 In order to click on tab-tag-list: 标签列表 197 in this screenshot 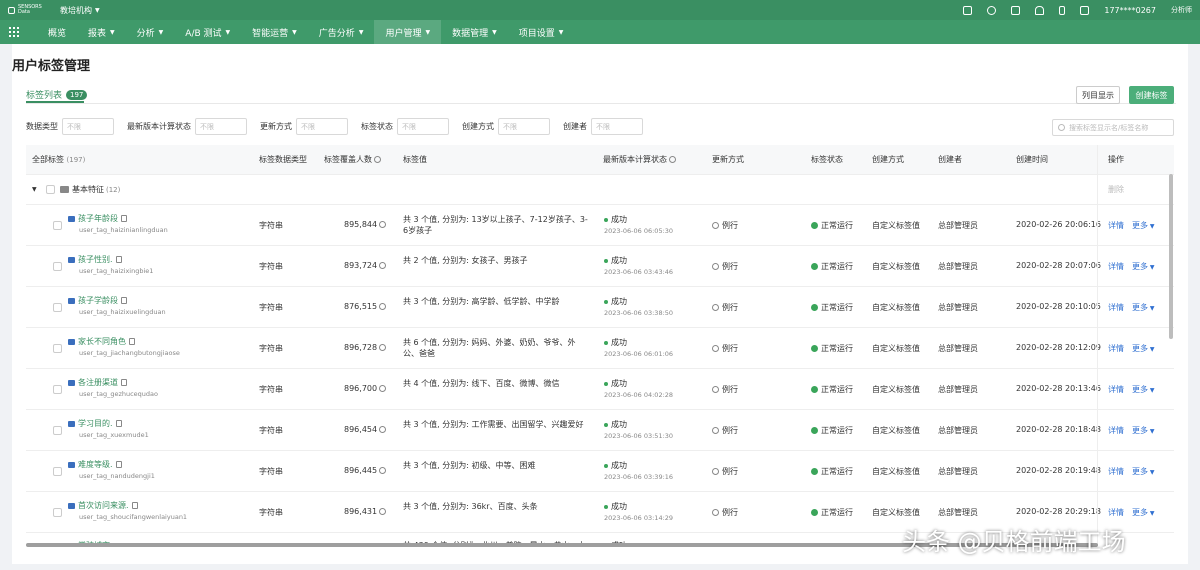, I will do `click(57, 94)`.